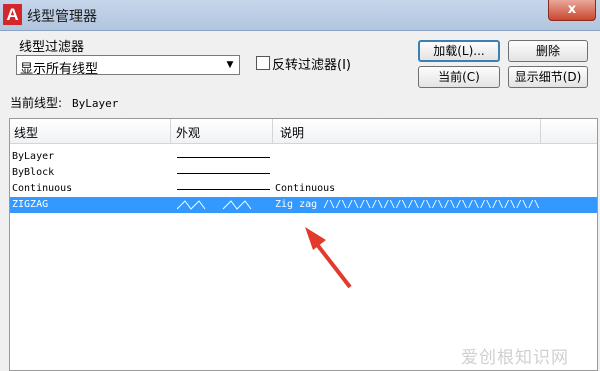  Describe the element at coordinates (515, 358) in the screenshot. I see `watermark: 爱创根知识网` at that location.